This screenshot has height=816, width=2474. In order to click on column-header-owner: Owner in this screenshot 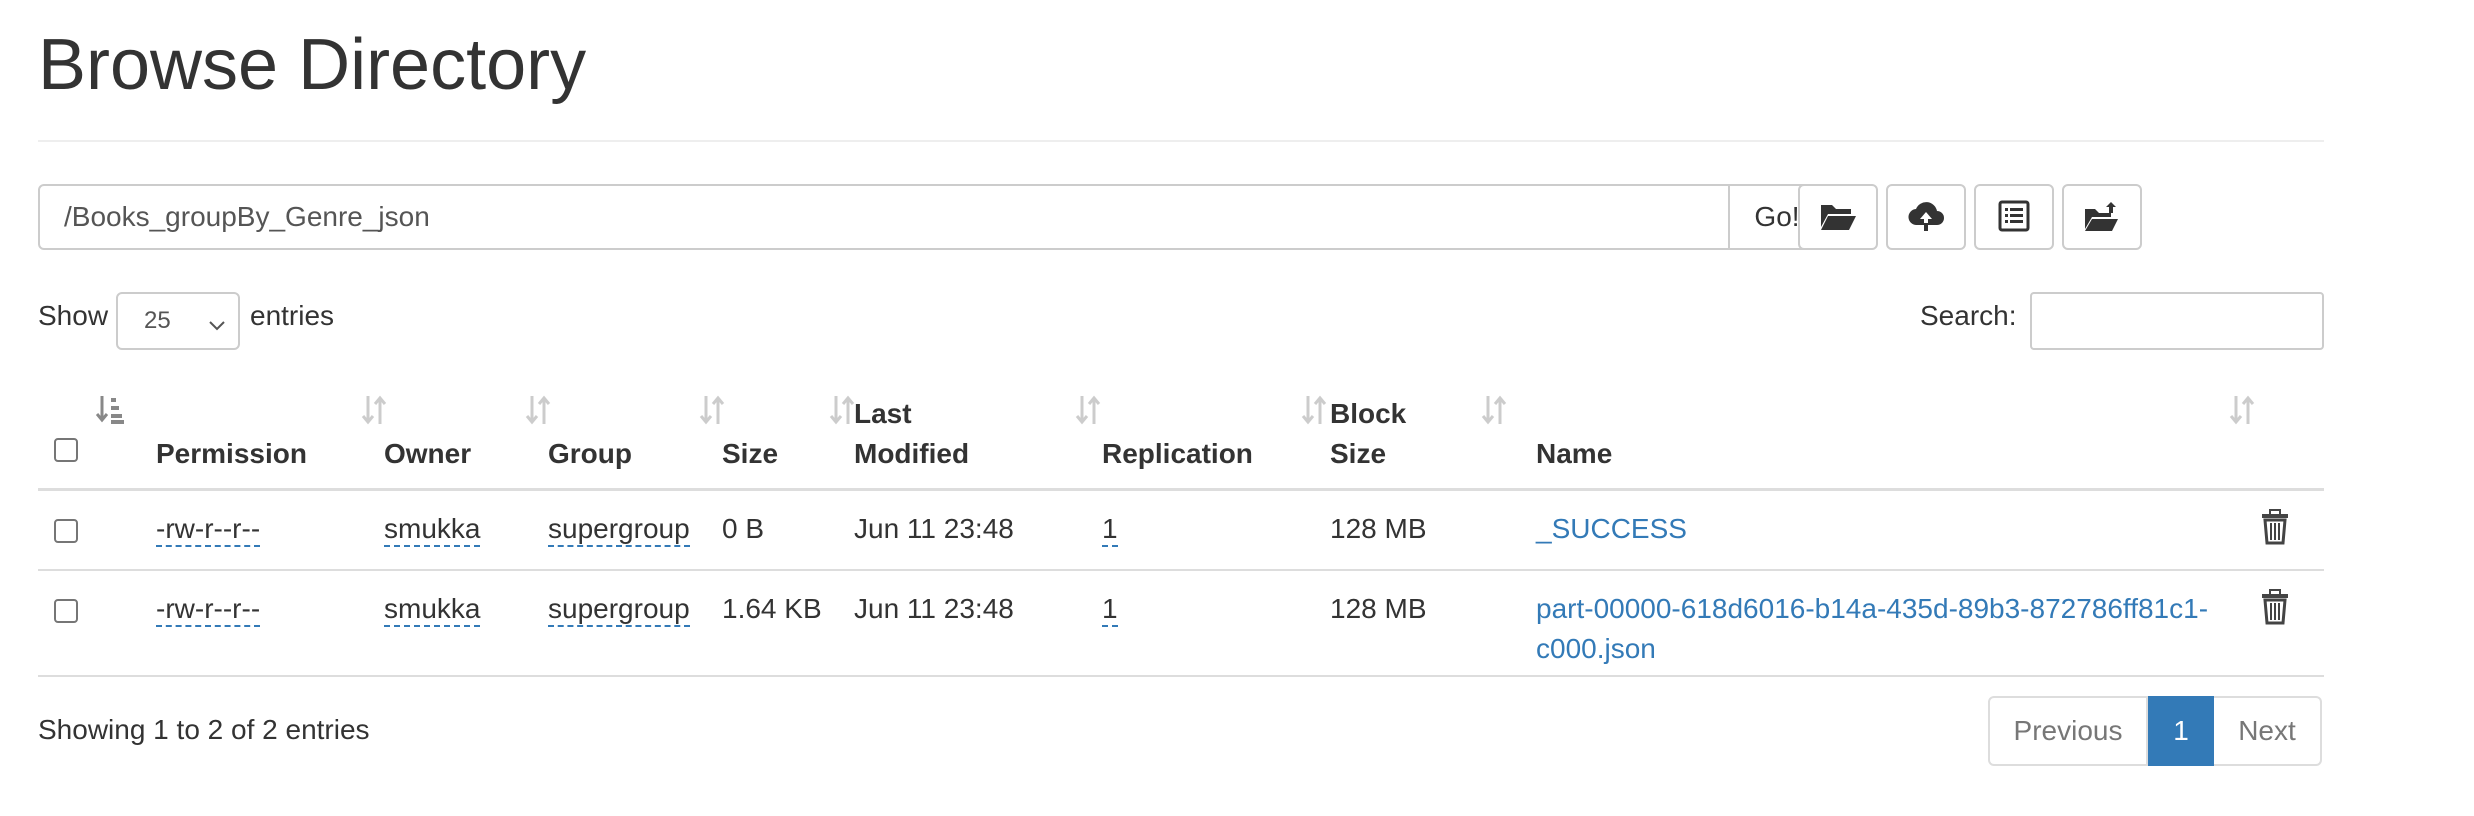, I will do `click(467, 436)`.